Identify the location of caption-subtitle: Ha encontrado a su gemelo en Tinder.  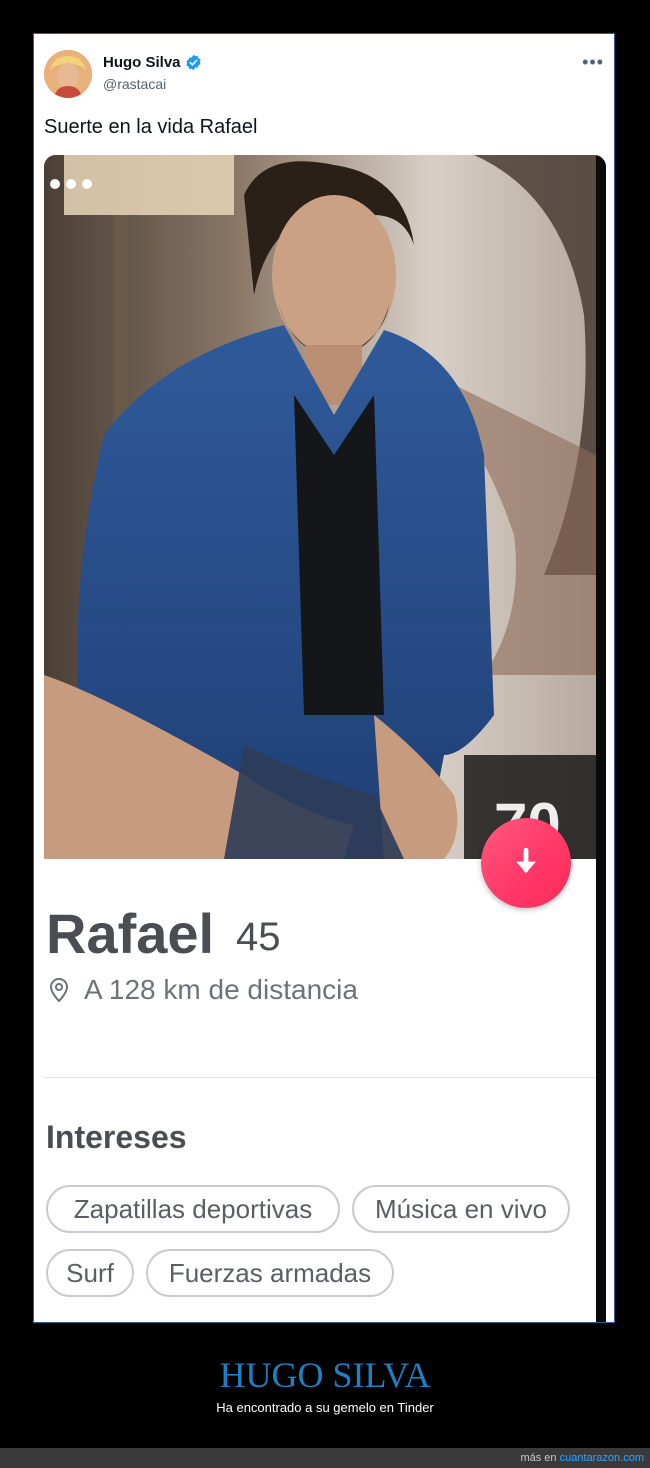
(325, 1407).